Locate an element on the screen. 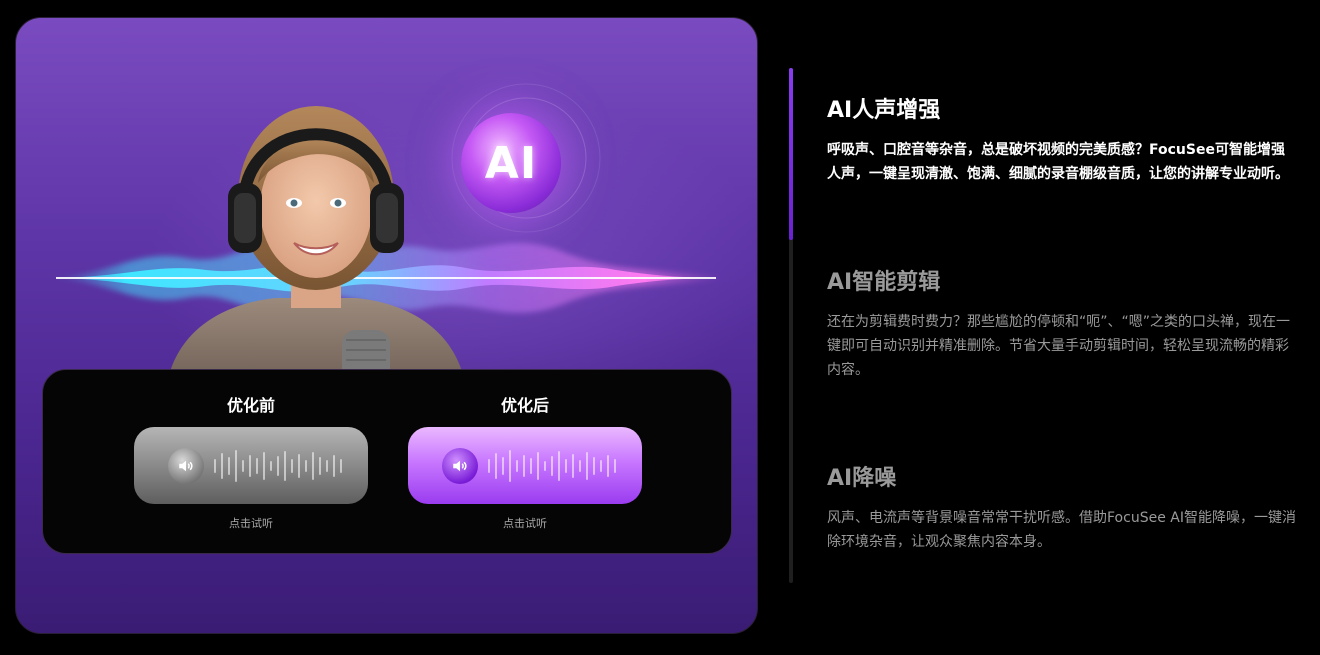 The width and height of the screenshot is (1320, 655). ai-badge-label: AI is located at coordinates (511, 163).